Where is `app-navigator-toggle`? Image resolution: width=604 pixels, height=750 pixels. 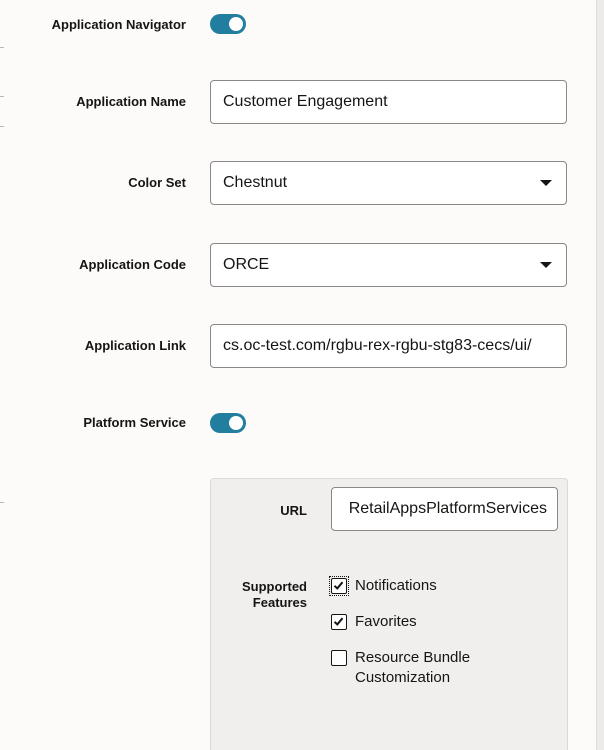
app-navigator-toggle is located at coordinates (228, 24).